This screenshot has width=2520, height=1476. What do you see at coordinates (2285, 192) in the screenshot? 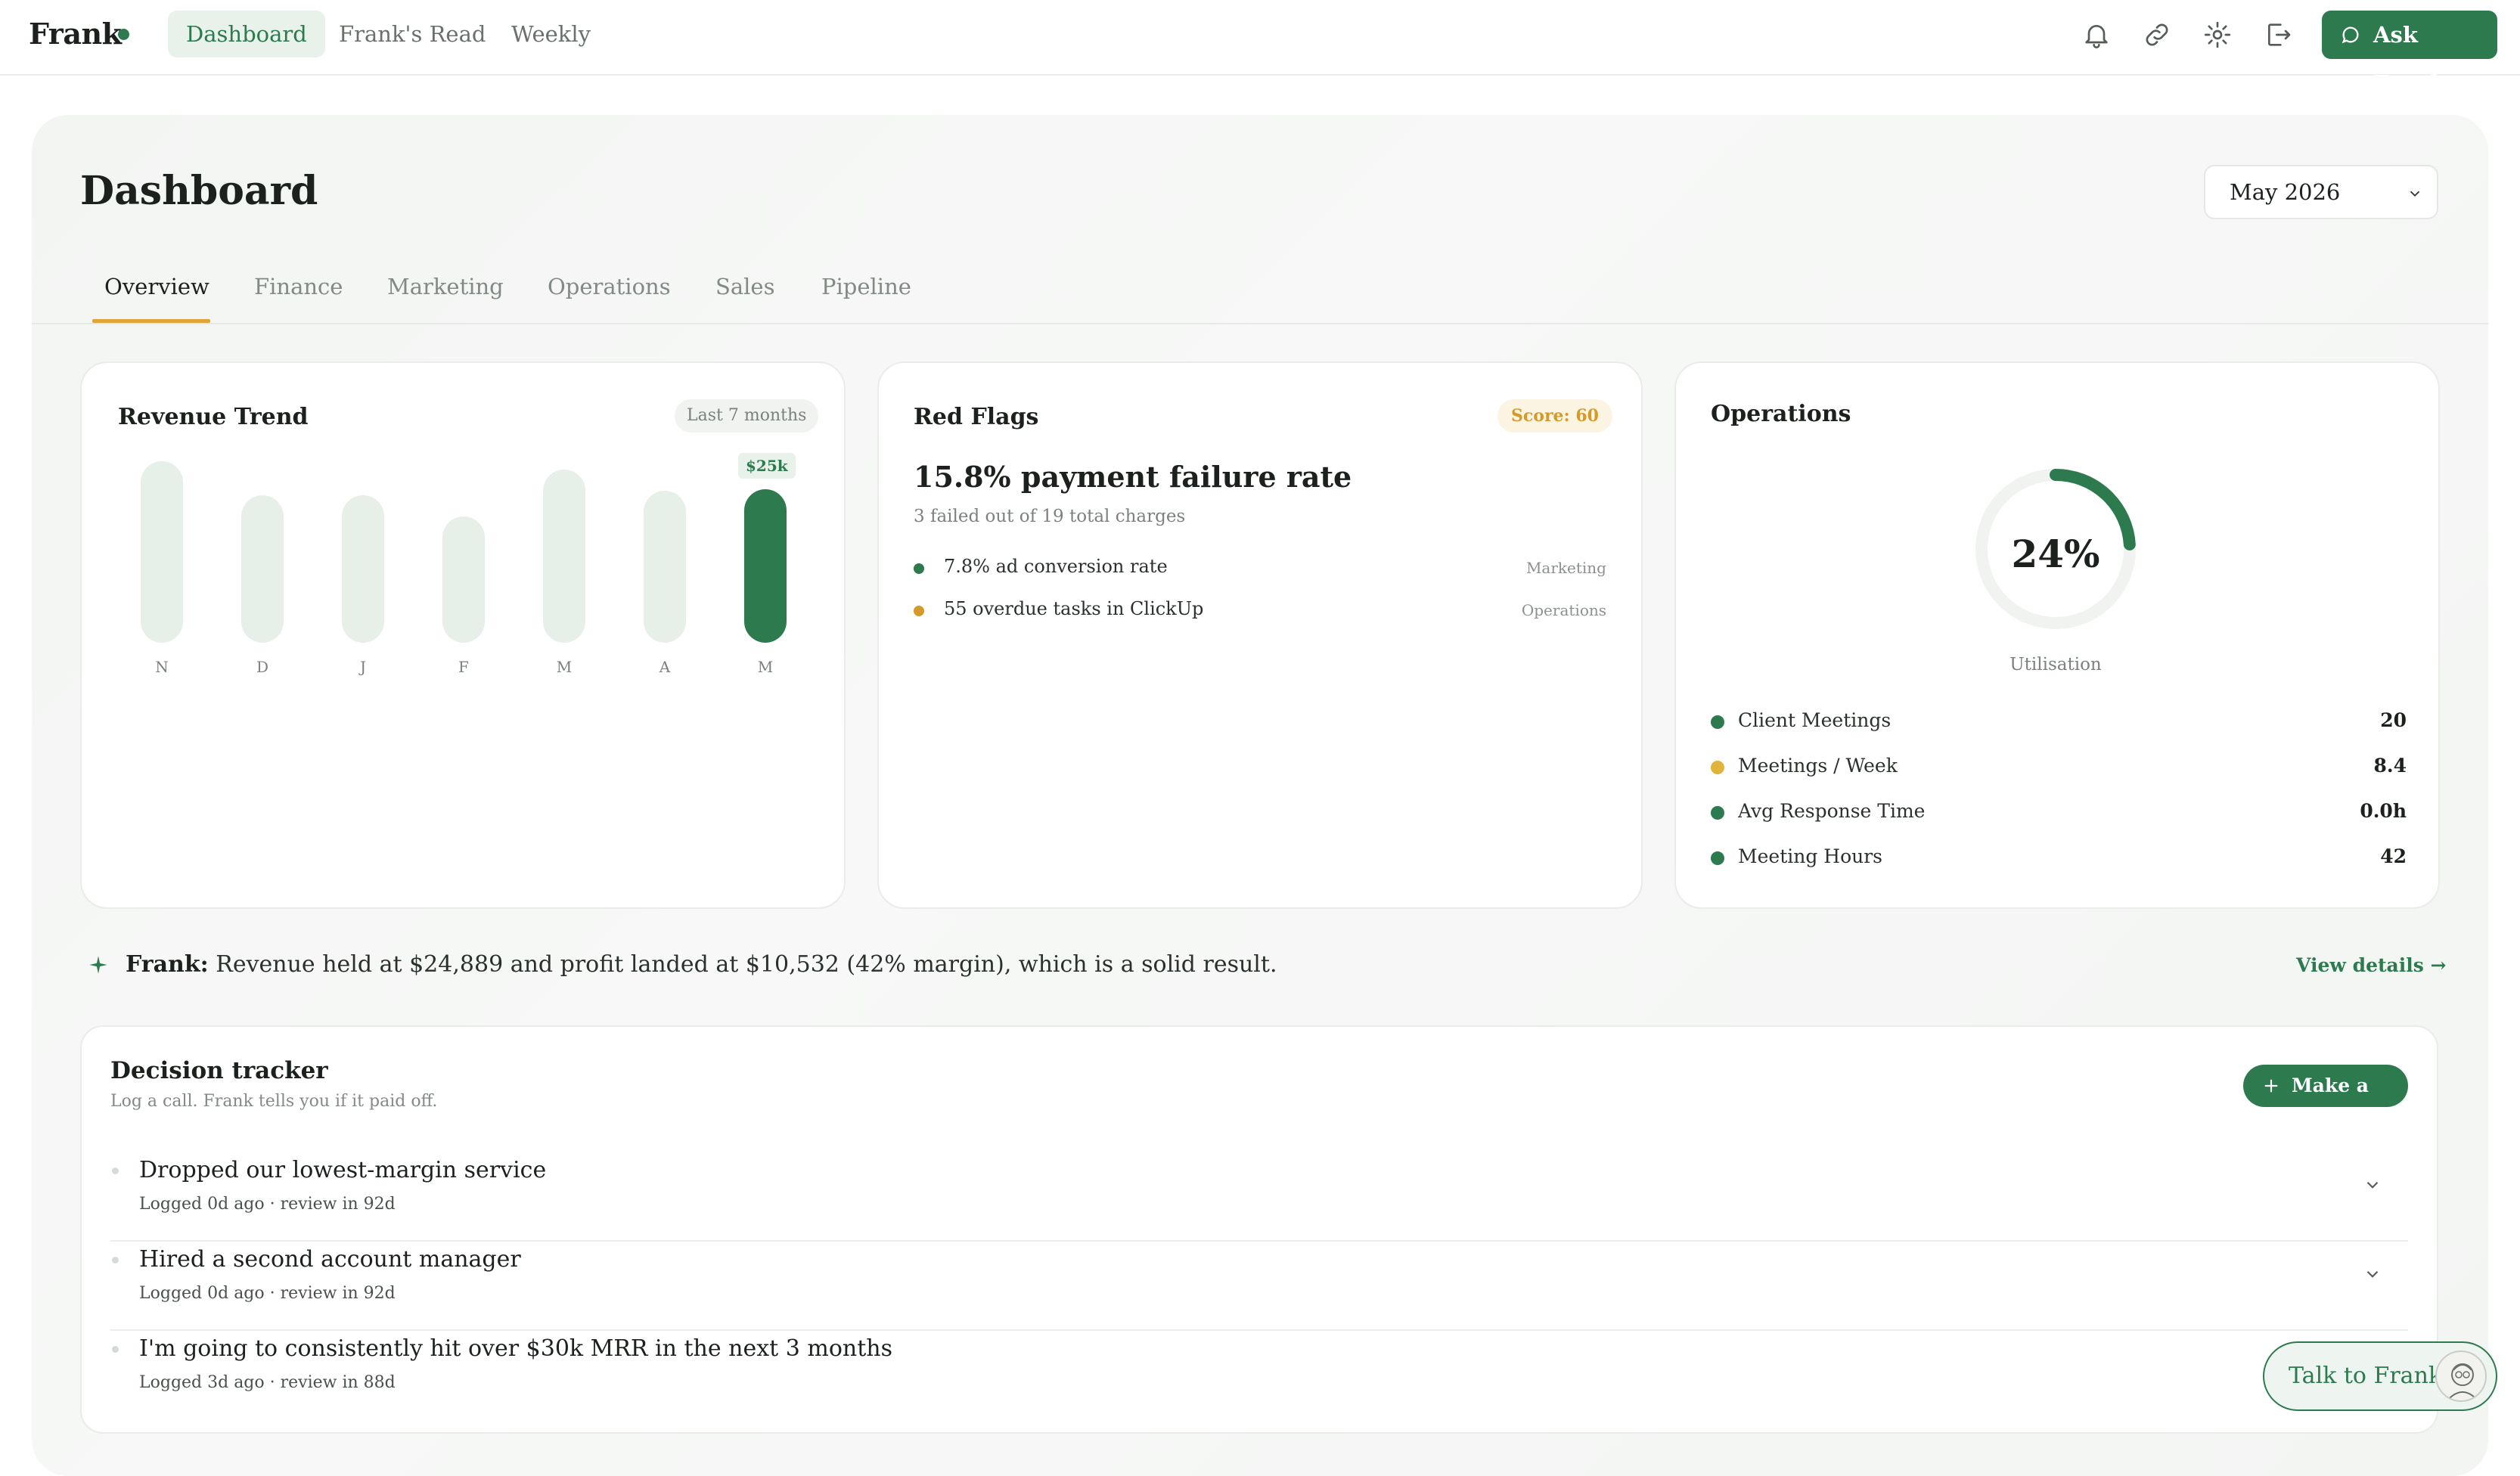
I see `month-select-value: May 2026` at bounding box center [2285, 192].